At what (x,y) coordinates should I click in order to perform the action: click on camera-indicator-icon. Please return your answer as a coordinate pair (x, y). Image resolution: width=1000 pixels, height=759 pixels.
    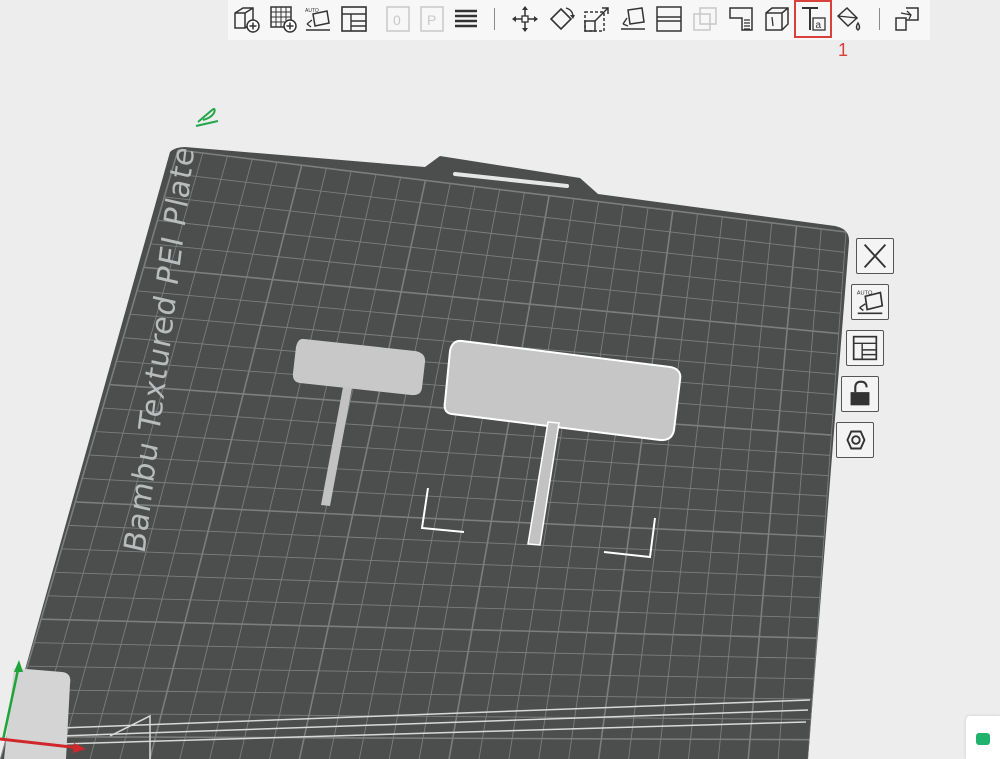
    Looking at the image, I should click on (207, 117).